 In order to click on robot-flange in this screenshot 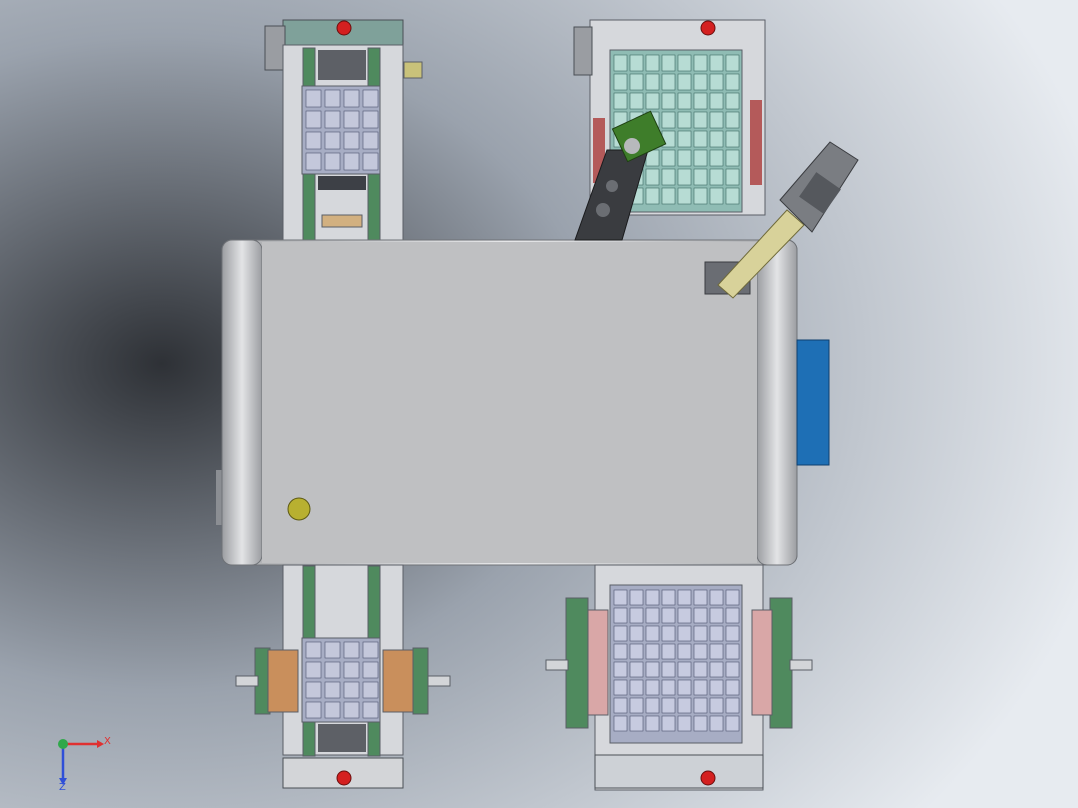, I will do `click(632, 146)`.